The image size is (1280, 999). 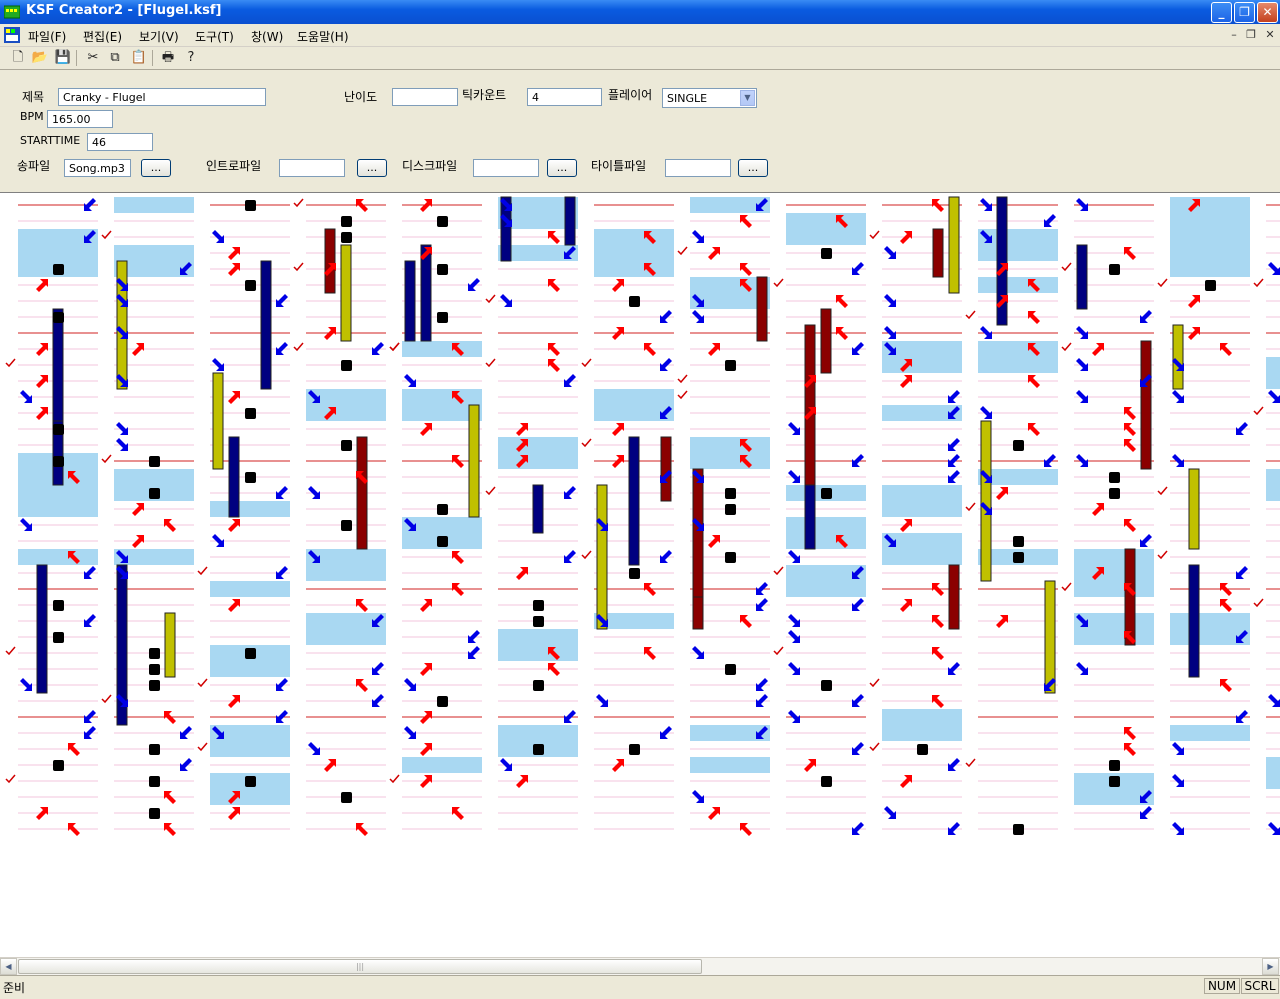 I want to click on tickcount-field: 4, so click(x=564, y=97).